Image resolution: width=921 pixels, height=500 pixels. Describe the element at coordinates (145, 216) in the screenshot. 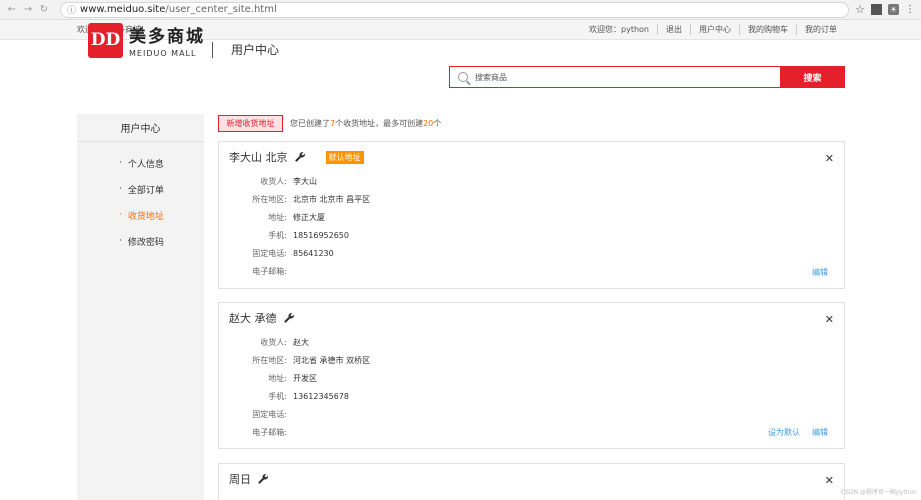

I see `sidebar-item-label: 收货地址` at that location.